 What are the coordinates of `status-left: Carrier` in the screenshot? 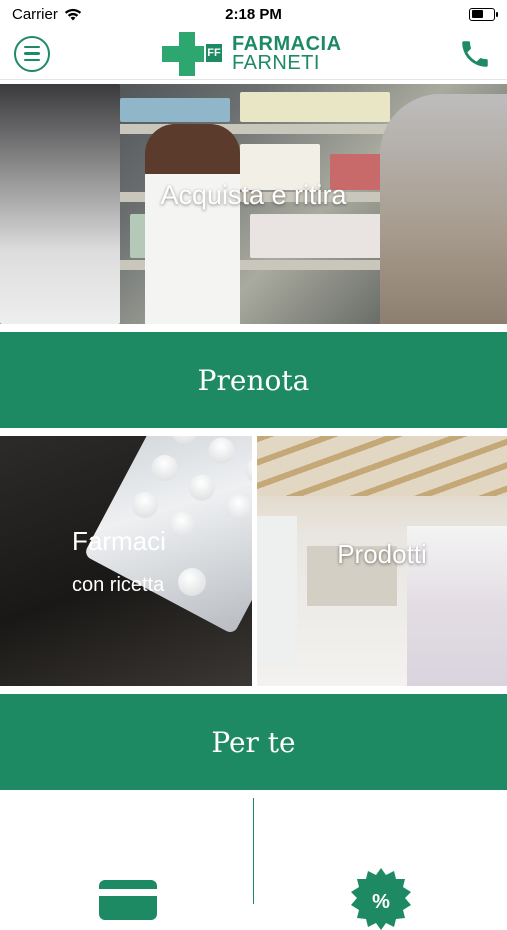 It's located at (47, 14).